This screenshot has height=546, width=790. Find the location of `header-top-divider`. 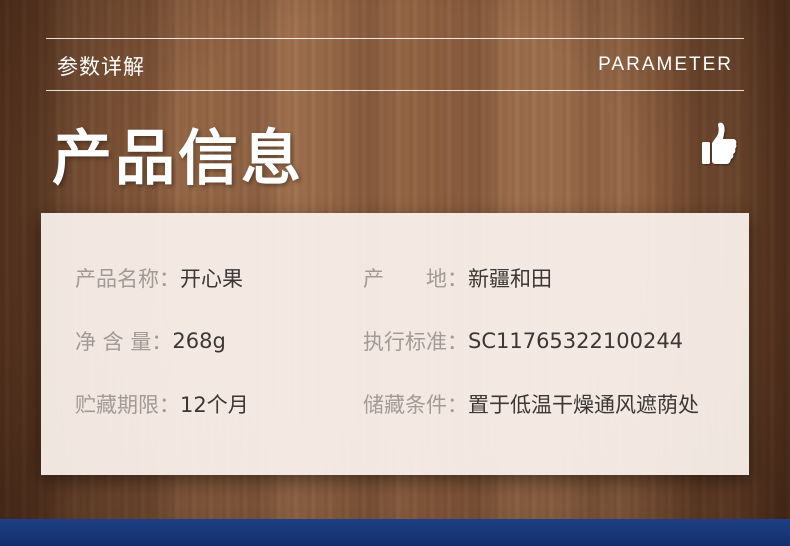

header-top-divider is located at coordinates (395, 38).